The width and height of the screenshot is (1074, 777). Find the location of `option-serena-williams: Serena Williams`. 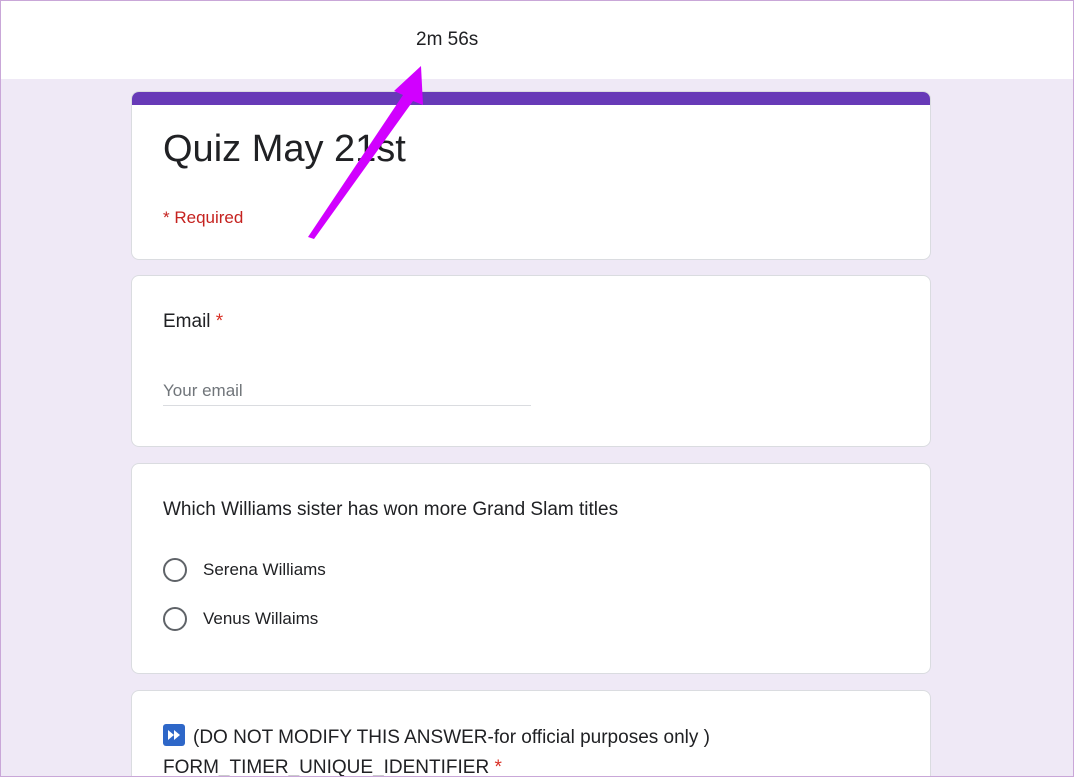

option-serena-williams: Serena Williams is located at coordinates (244, 570).